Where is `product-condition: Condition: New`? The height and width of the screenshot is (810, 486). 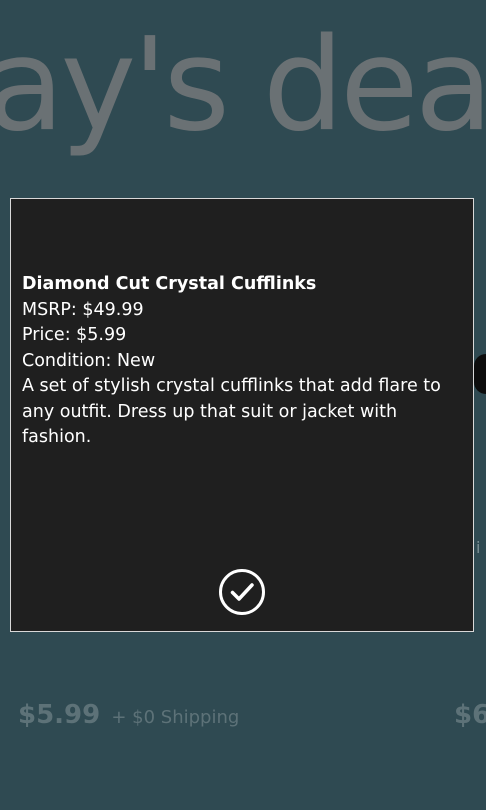
product-condition: Condition: New is located at coordinates (89, 360).